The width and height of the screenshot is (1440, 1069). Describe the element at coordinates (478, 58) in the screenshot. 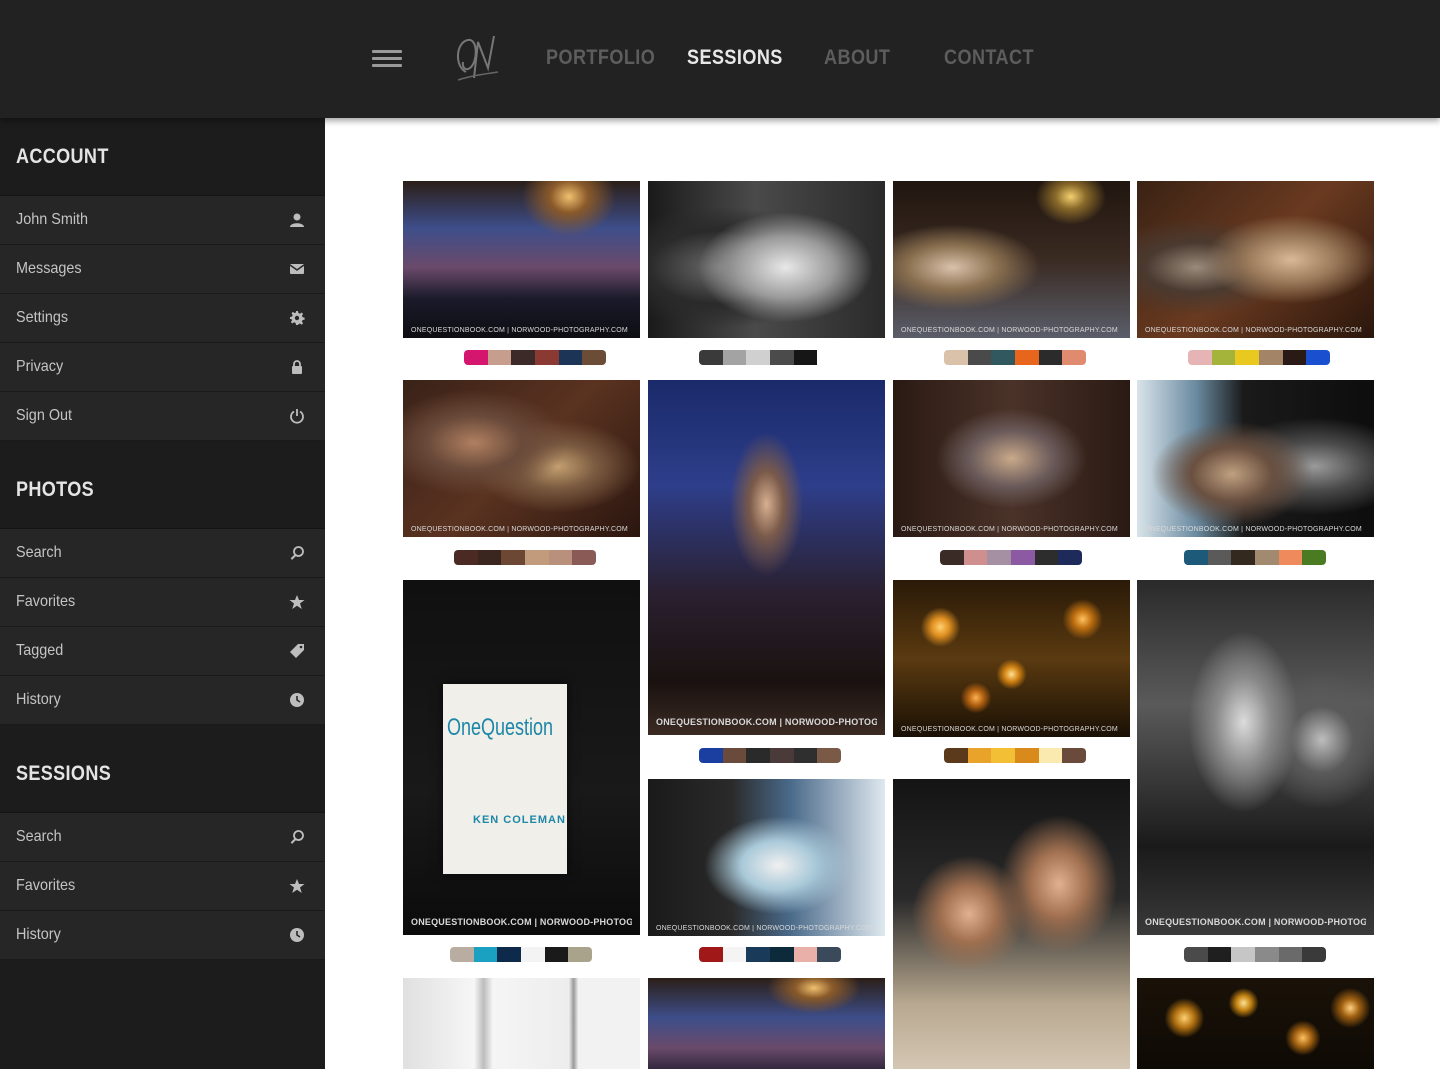

I see `logo` at that location.